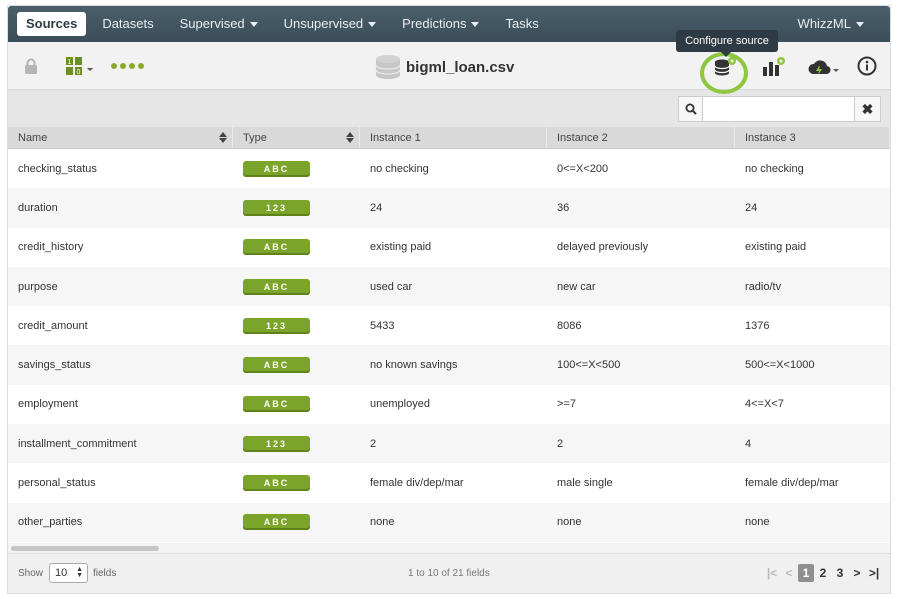  I want to click on field-name: checking_status, so click(120, 169).